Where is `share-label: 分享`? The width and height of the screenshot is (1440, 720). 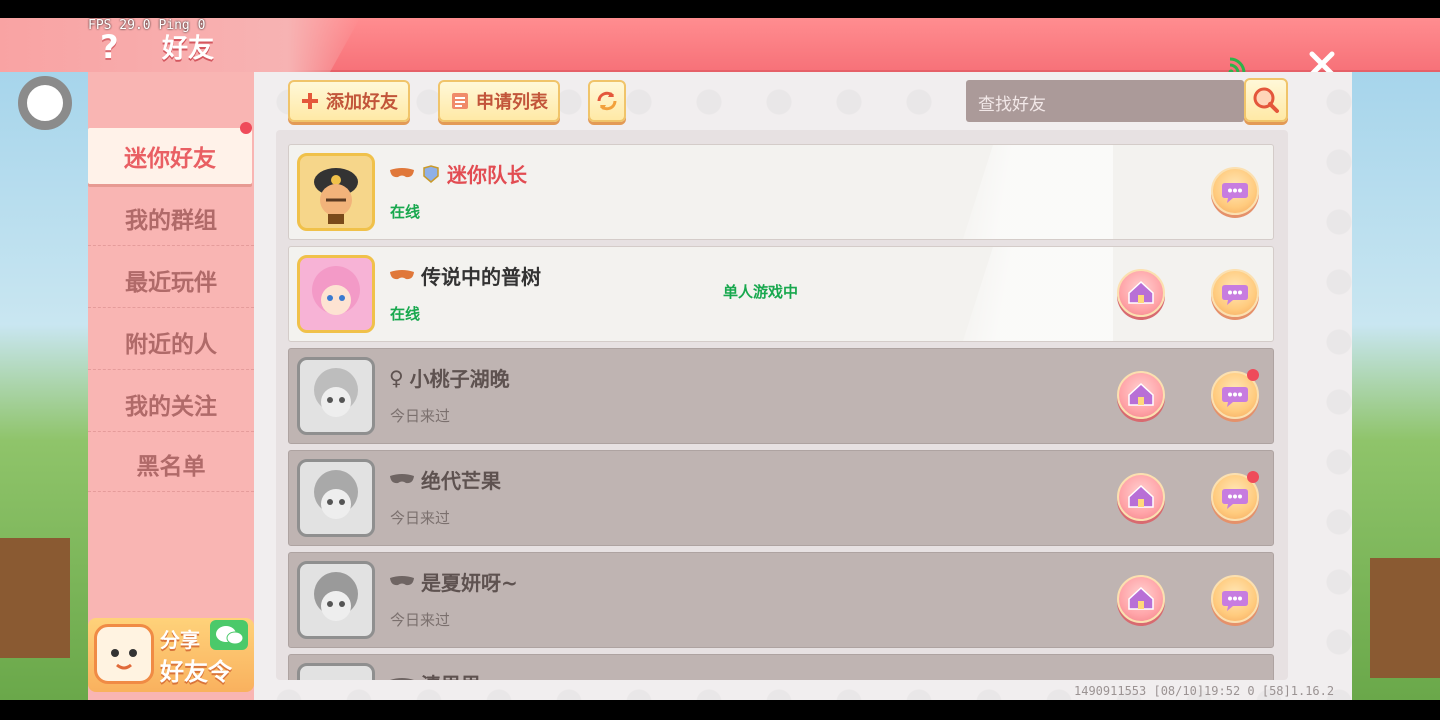 share-label: 分享 is located at coordinates (180, 640).